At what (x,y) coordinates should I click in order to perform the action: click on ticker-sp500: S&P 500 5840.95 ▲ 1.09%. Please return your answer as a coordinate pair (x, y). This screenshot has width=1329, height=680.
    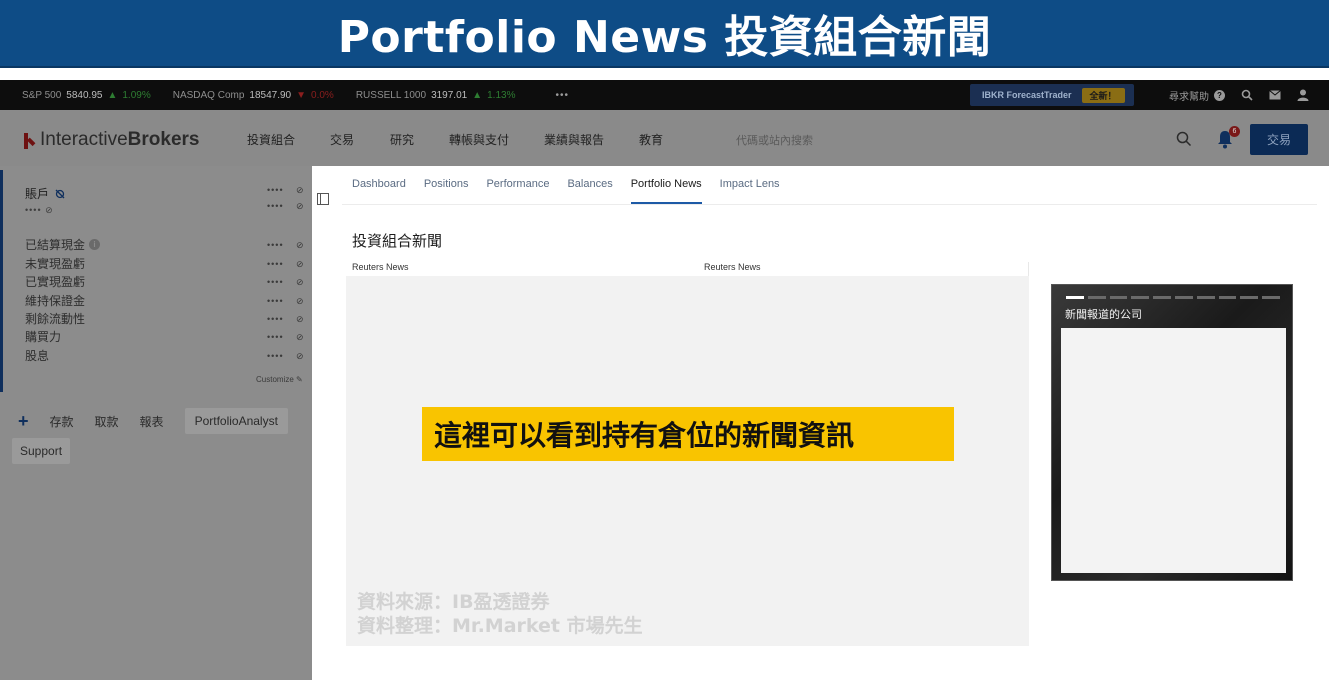
    Looking at the image, I should click on (86, 95).